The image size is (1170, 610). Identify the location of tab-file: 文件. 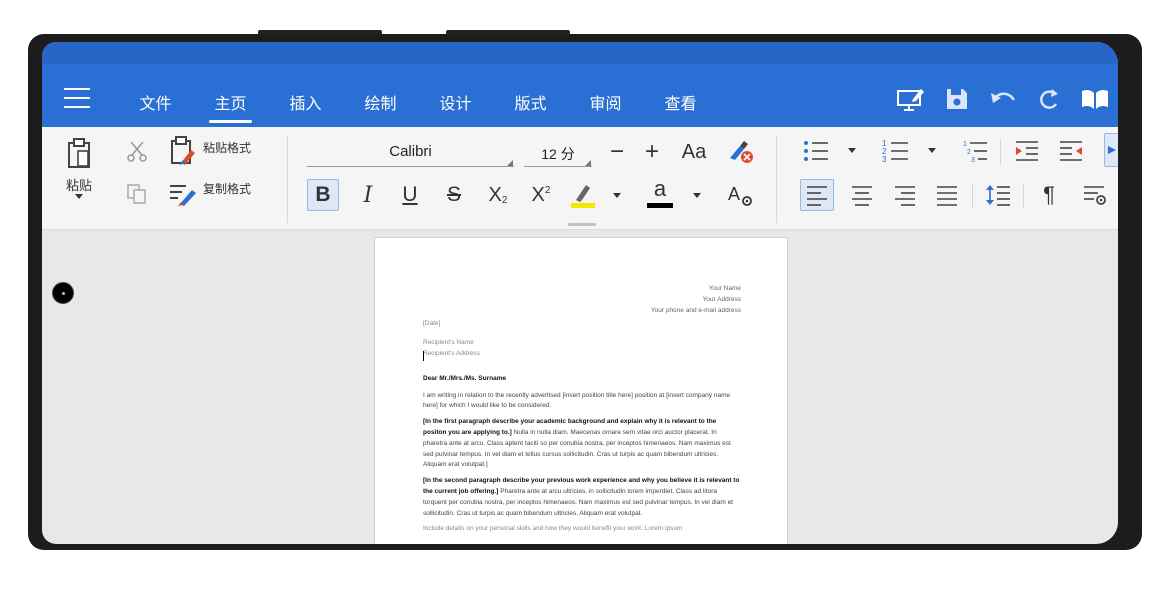
(155, 105).